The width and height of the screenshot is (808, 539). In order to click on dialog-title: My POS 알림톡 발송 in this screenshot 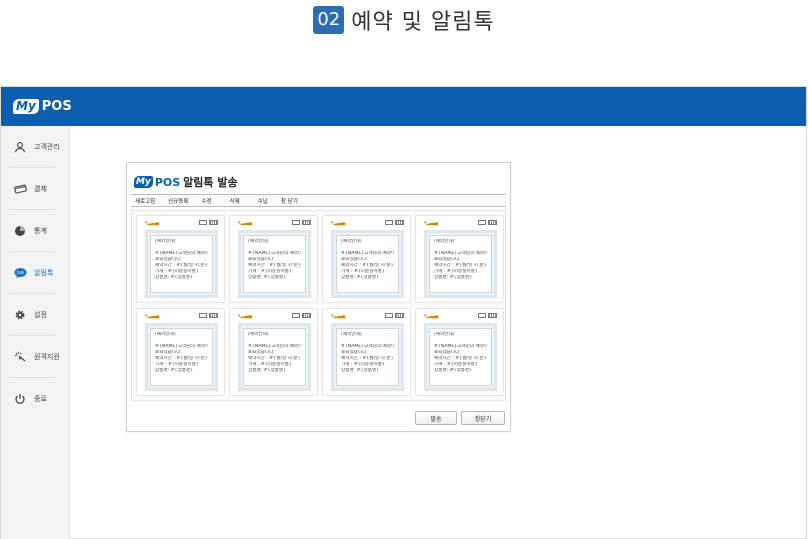, I will do `click(186, 182)`.